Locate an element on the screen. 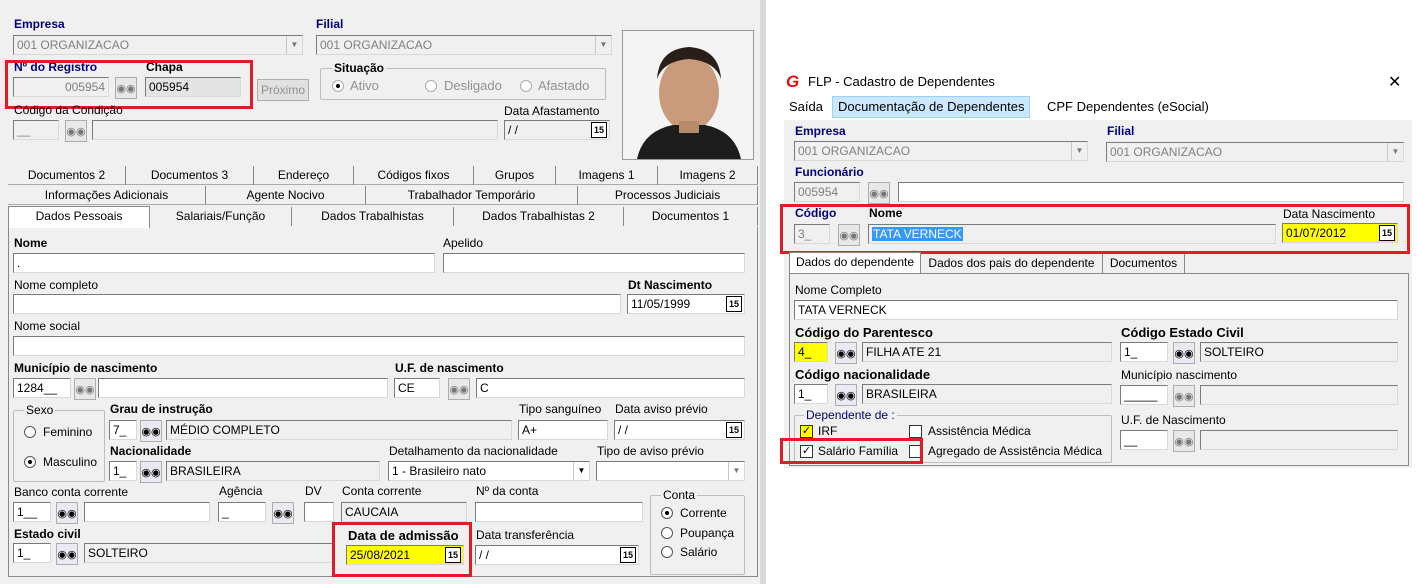 The image size is (1417, 584). empresa-combo: 001 ORGANIZACAO ▼ is located at coordinates (158, 45).